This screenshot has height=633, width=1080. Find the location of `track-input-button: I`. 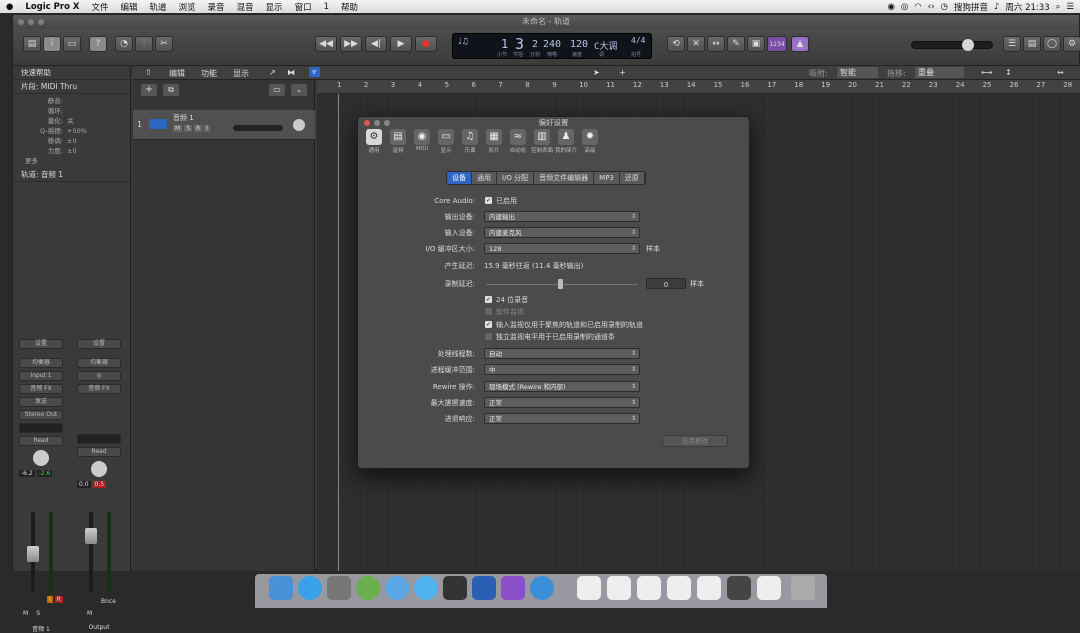

track-input-button: I is located at coordinates (207, 128).